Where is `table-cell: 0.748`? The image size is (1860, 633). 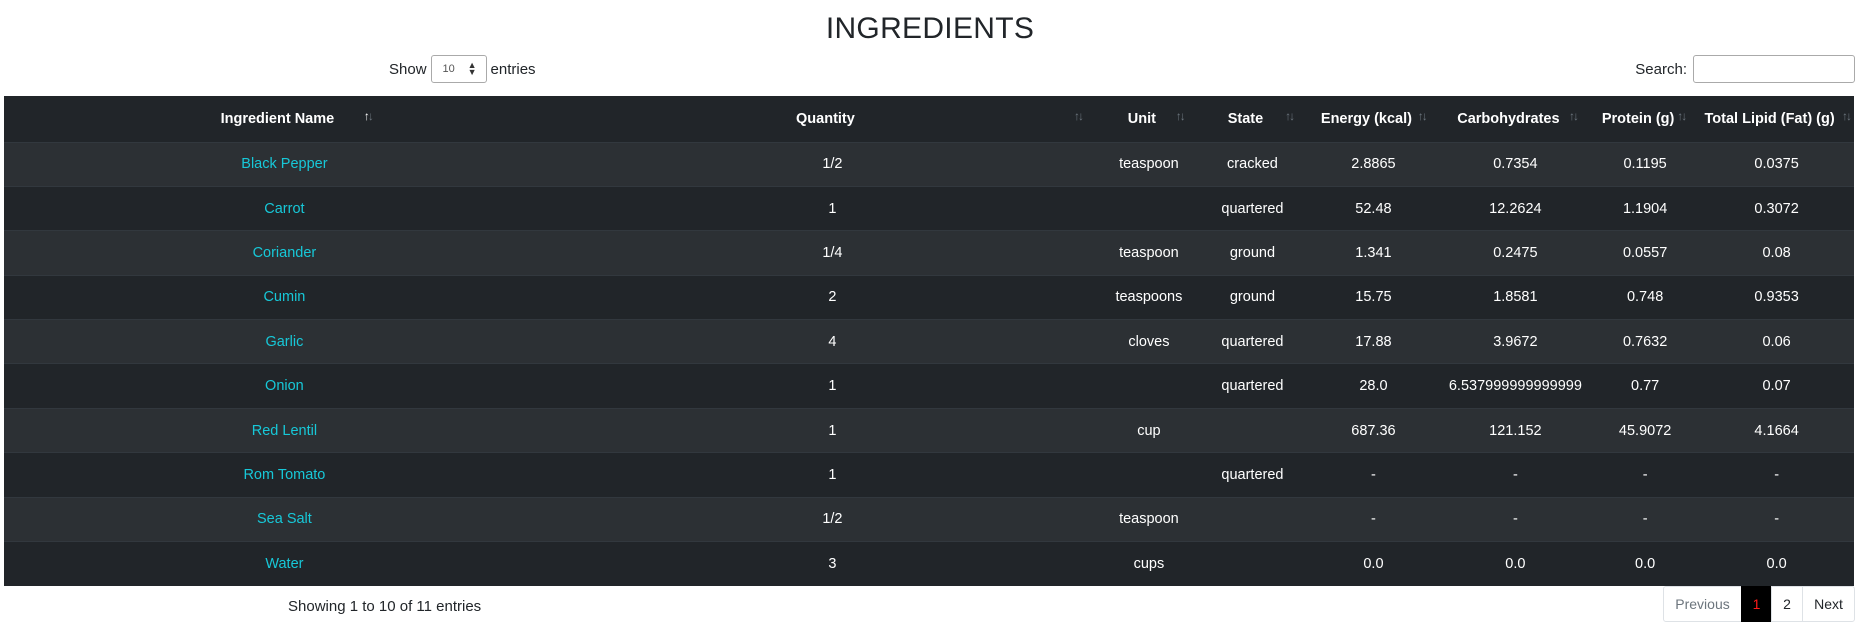 table-cell: 0.748 is located at coordinates (1645, 297).